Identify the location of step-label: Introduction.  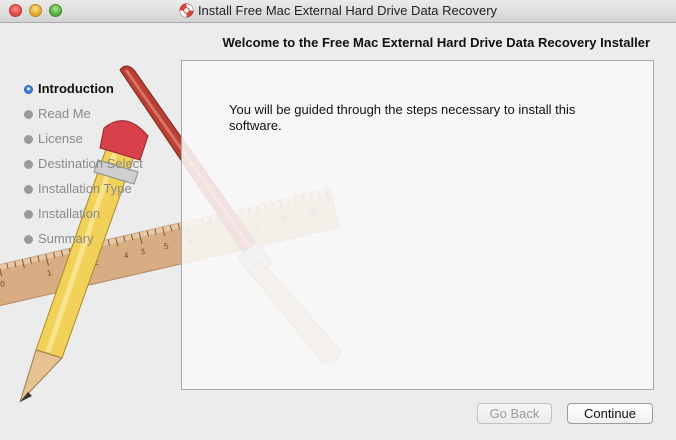
(76, 88).